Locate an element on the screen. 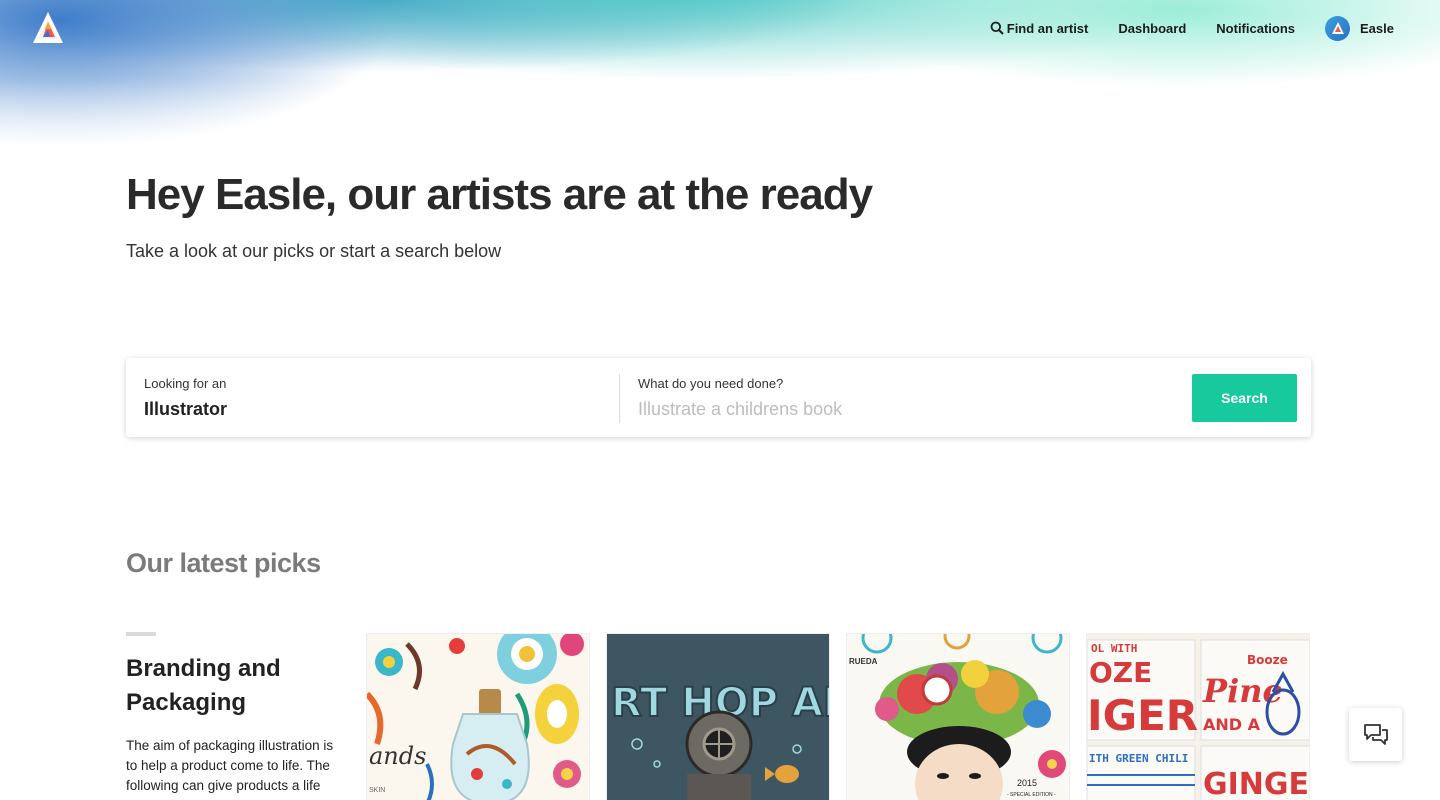 Image resolution: width=1440 pixels, height=800 pixels. pick-3-art-caption: - SPECIAL EDITION - is located at coordinates (1031, 795).